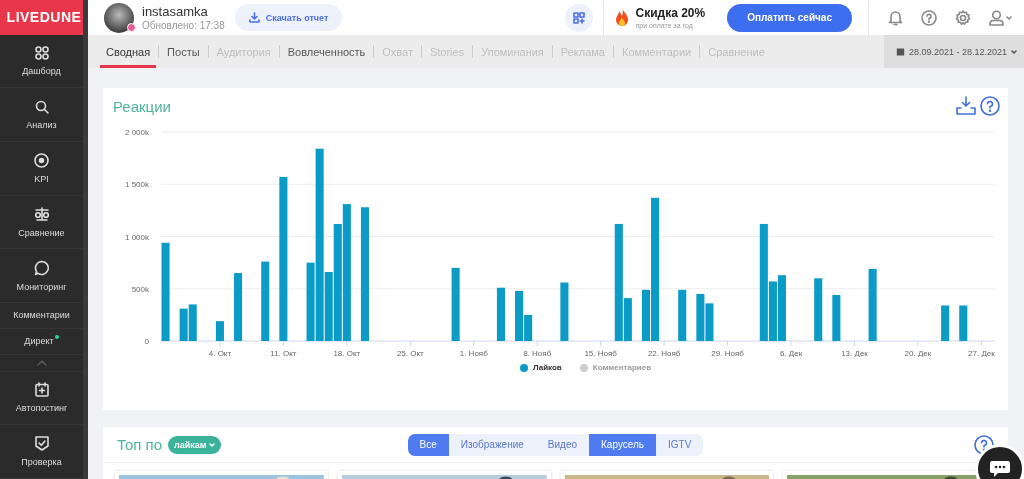 This screenshot has width=1024, height=479. I want to click on download-report-button: Скачать отчет, so click(288, 17).